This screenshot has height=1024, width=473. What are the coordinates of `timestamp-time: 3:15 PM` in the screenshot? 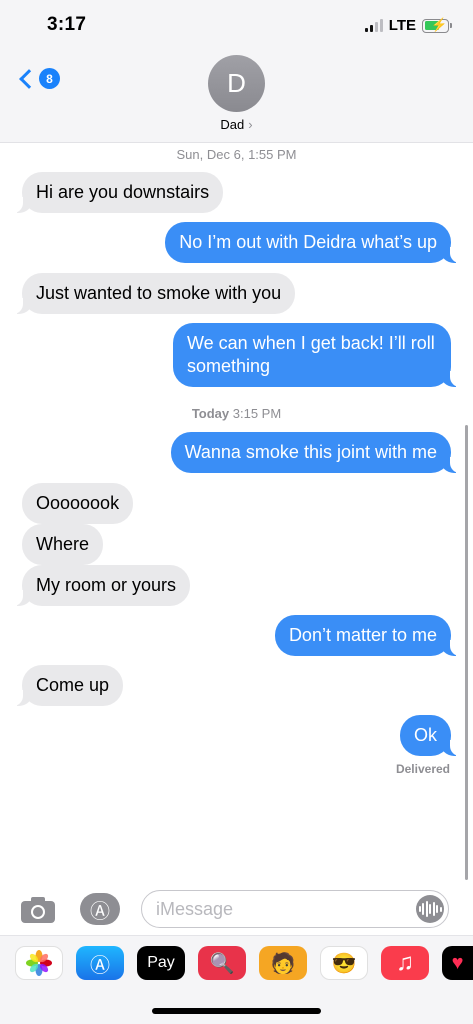 It's located at (257, 413).